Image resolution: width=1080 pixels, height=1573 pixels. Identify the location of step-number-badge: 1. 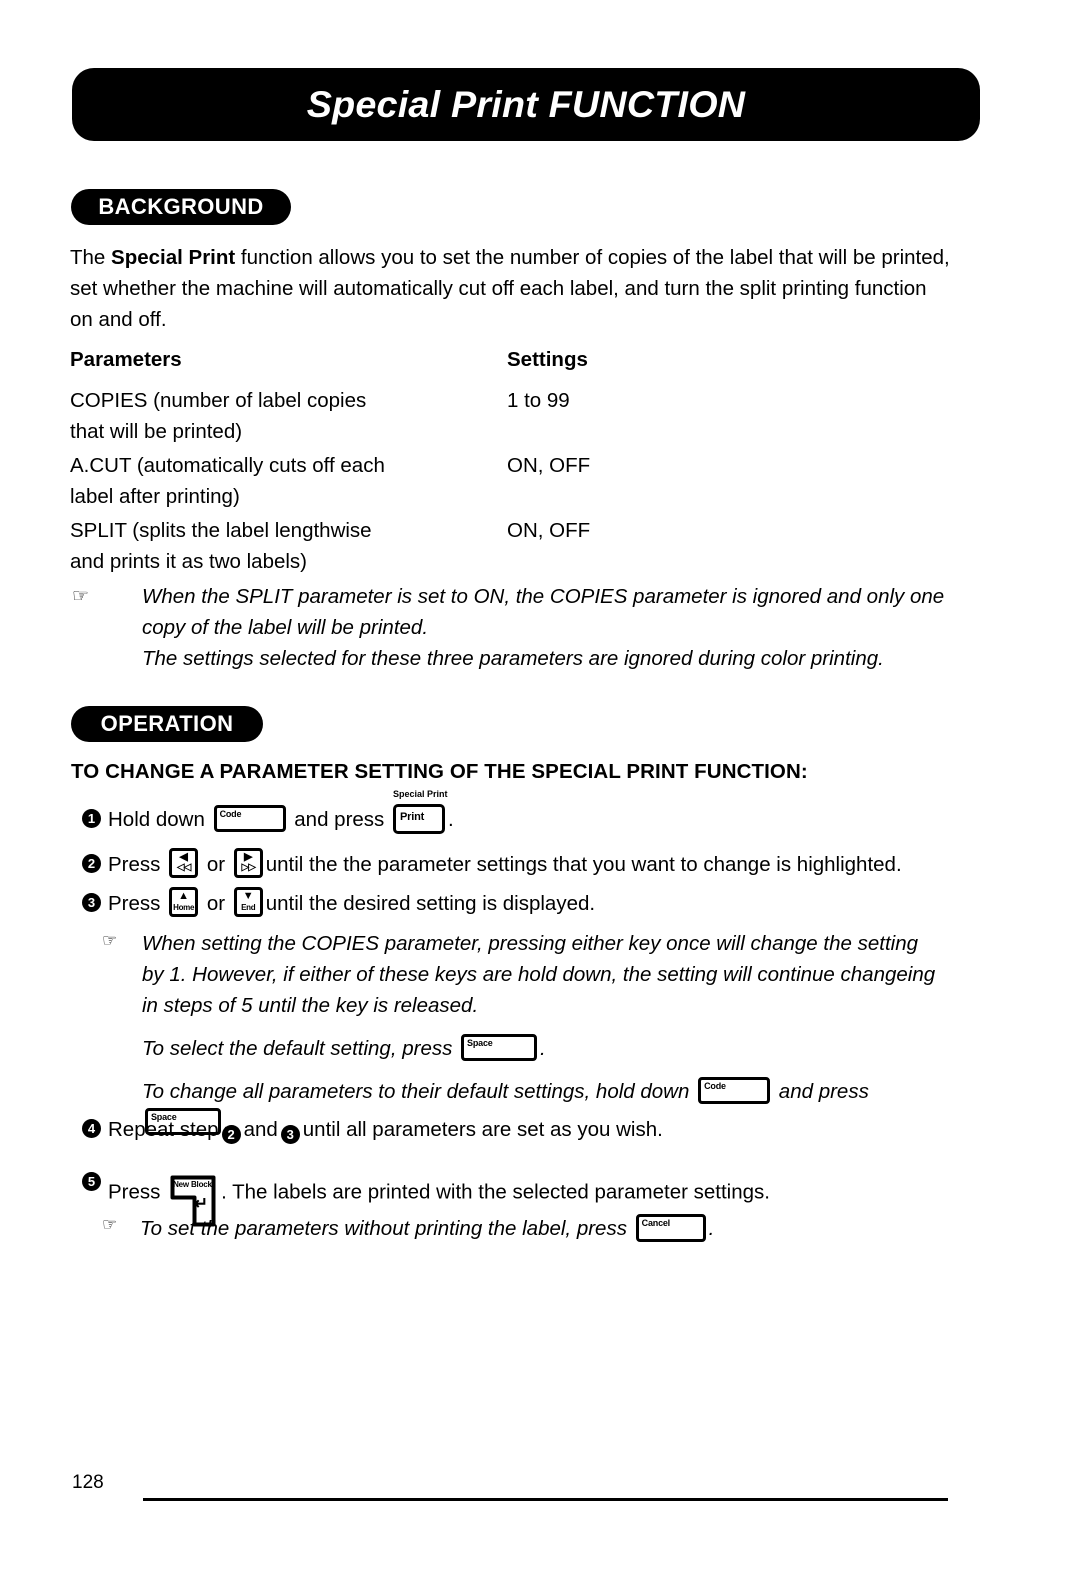
(91, 818).